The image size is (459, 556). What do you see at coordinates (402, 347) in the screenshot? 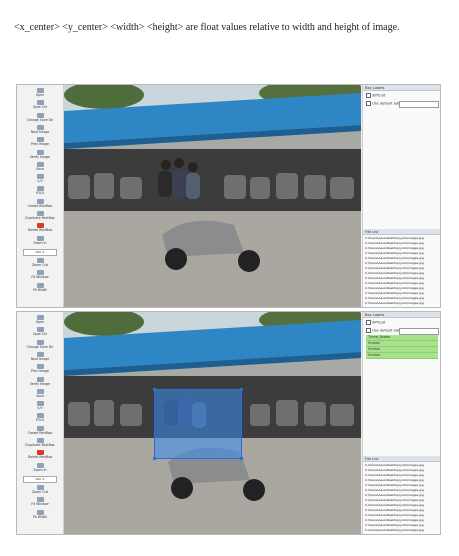
I see `label-list: Three_Seater Human Human Human` at bounding box center [402, 347].